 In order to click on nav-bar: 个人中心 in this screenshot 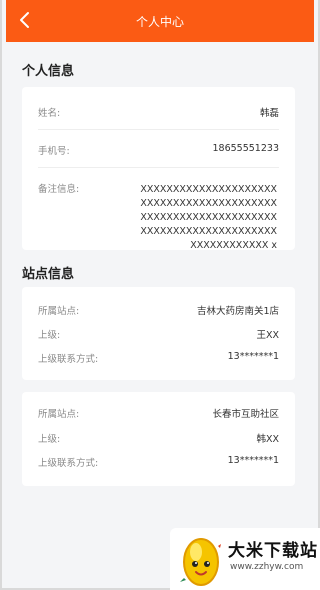, I will do `click(160, 21)`.